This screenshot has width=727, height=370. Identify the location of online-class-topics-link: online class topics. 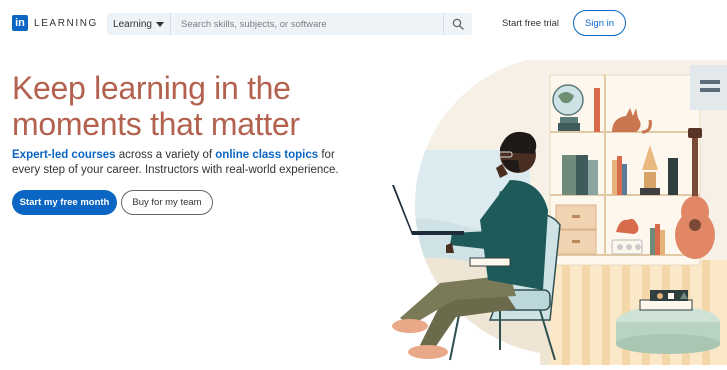
(266, 155).